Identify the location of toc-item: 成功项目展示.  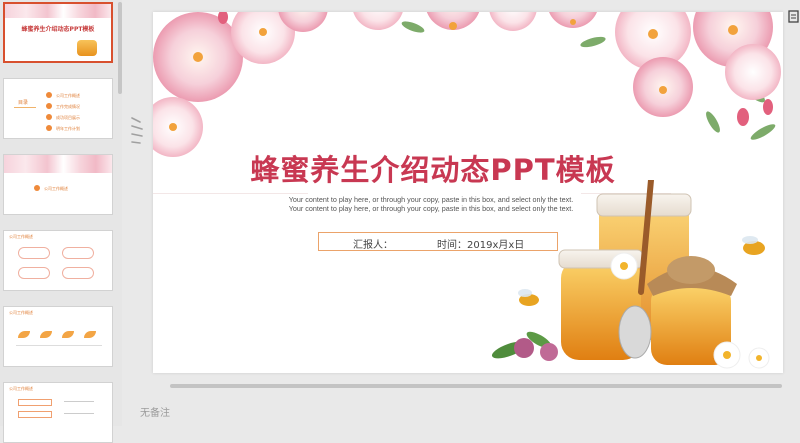
(68, 117).